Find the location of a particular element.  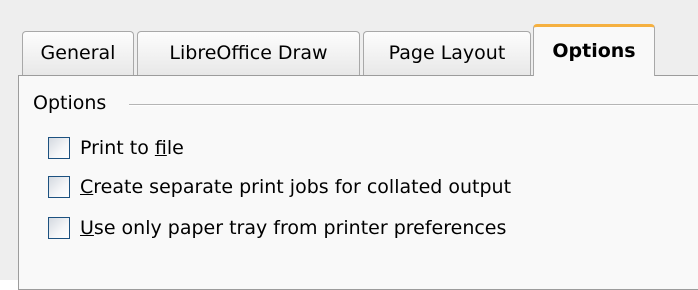

tab-page-layout: Page Layout is located at coordinates (447, 53).